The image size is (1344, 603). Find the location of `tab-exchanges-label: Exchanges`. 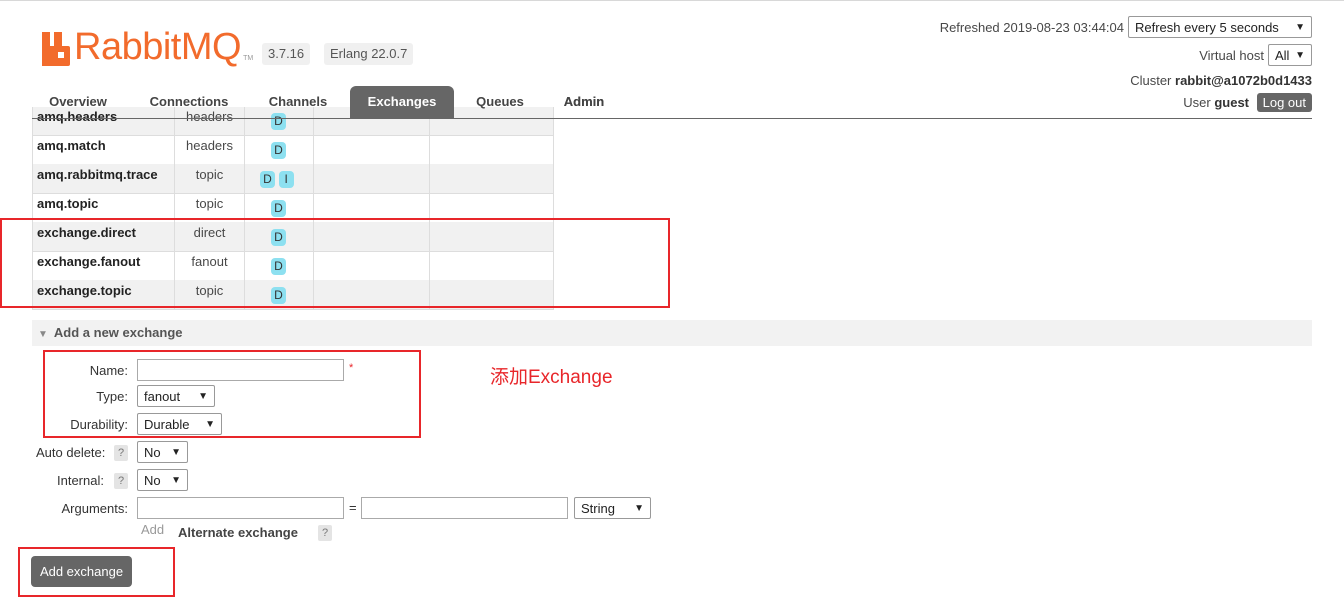

tab-exchanges-label: Exchanges is located at coordinates (402, 102).